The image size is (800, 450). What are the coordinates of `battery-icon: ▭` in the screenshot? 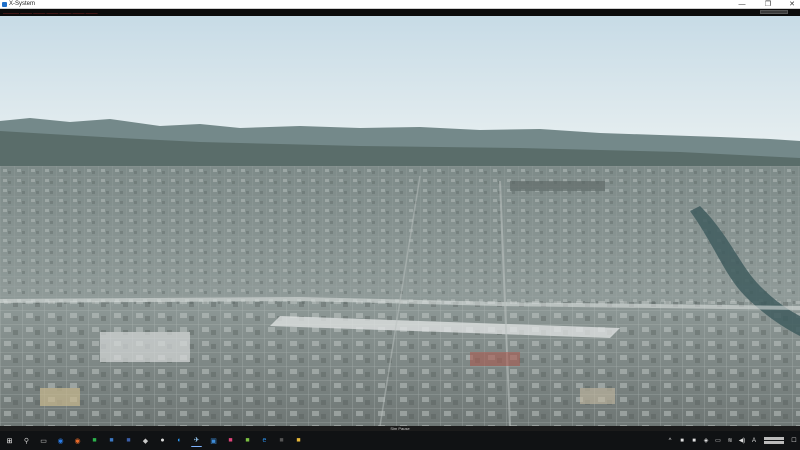 It's located at (718, 441).